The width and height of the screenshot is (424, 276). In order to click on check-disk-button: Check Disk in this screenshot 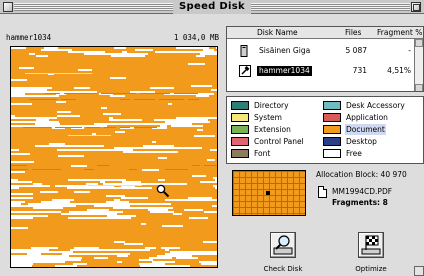, I will do `click(283, 251)`.